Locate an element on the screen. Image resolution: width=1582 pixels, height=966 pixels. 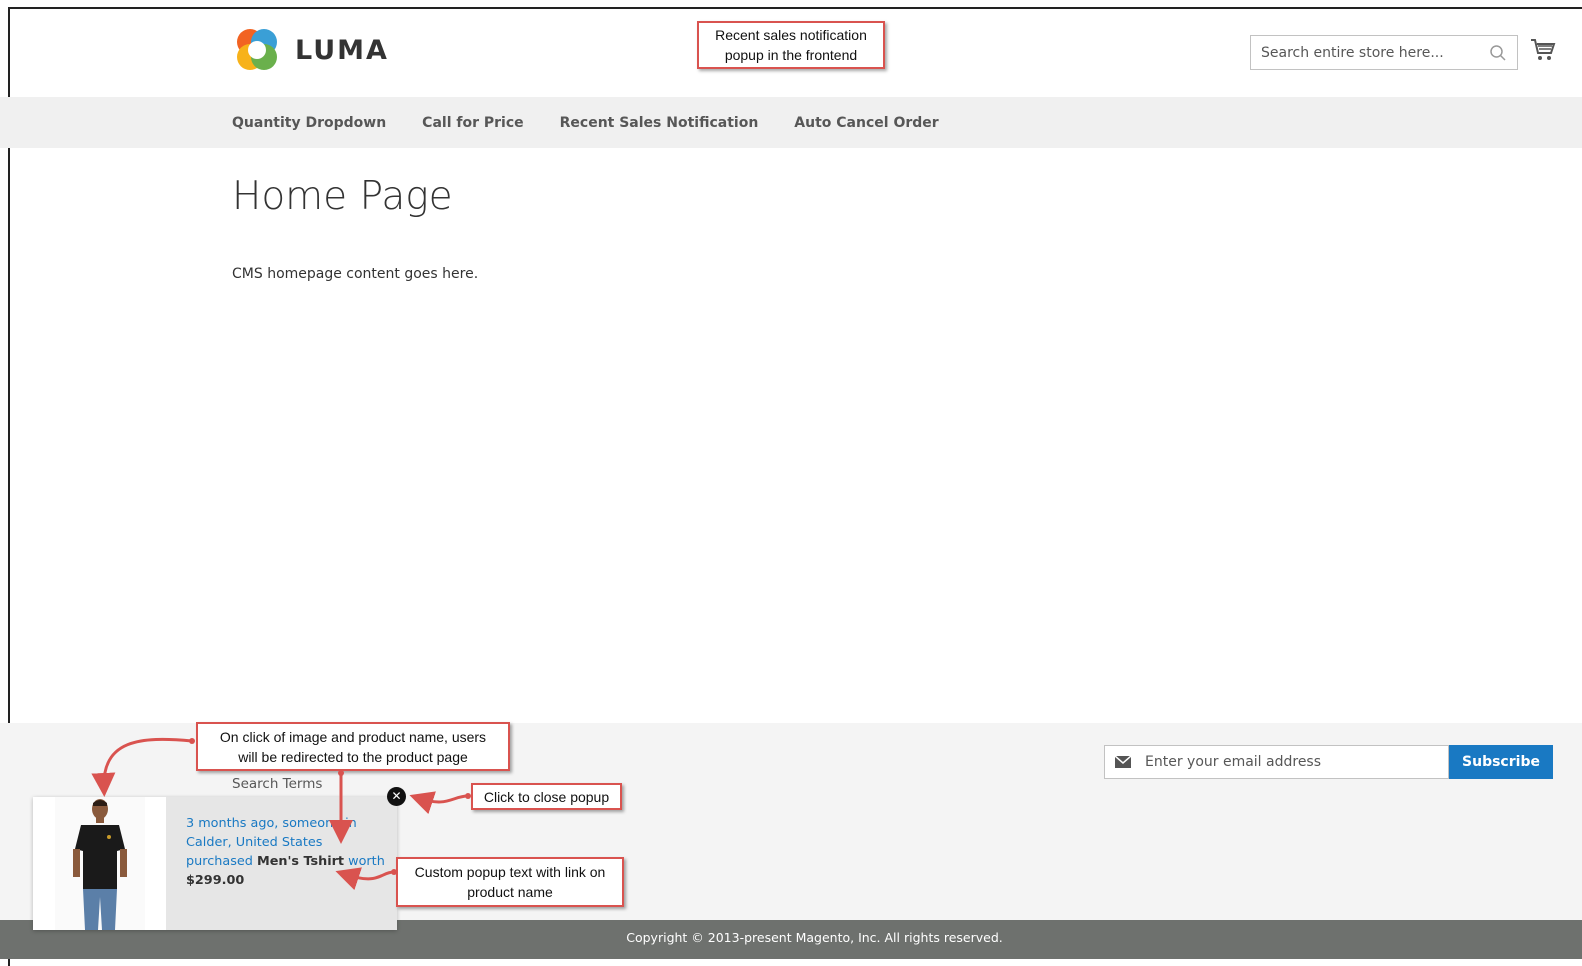
popup-close-button: ✕ is located at coordinates (396, 796).